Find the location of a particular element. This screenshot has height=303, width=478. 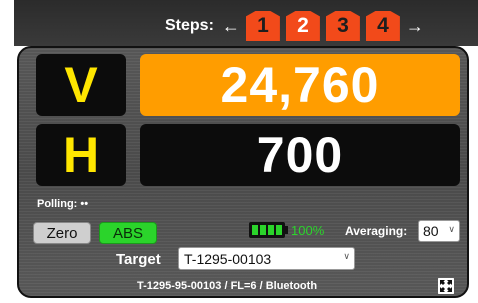

averaging-label: Averaging: is located at coordinates (376, 231).